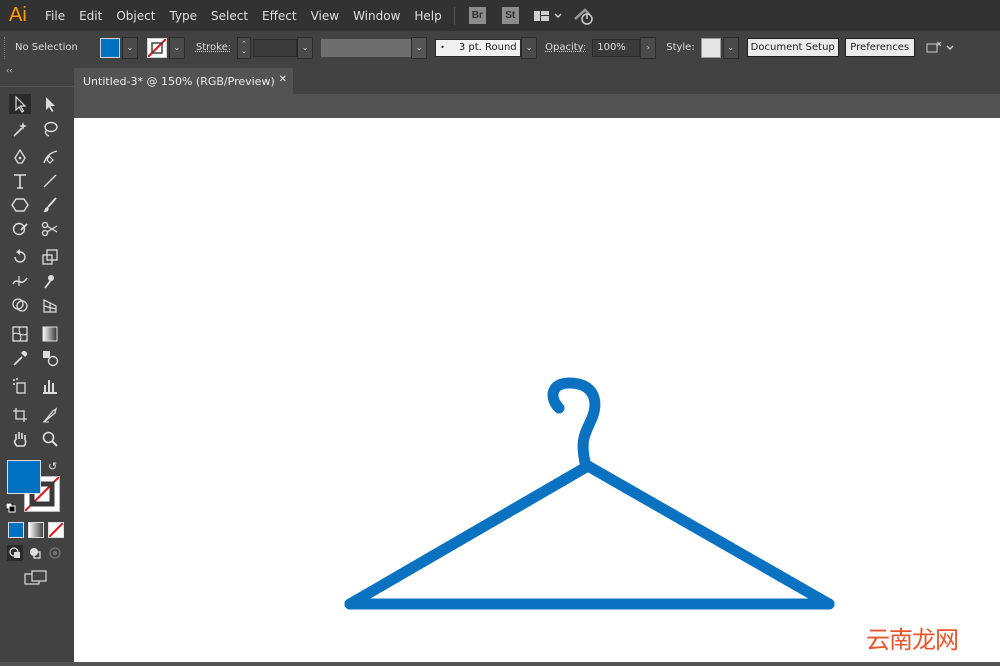 Image resolution: width=1000 pixels, height=666 pixels. Describe the element at coordinates (548, 16) in the screenshot. I see `workspace-switcher-icon` at that location.